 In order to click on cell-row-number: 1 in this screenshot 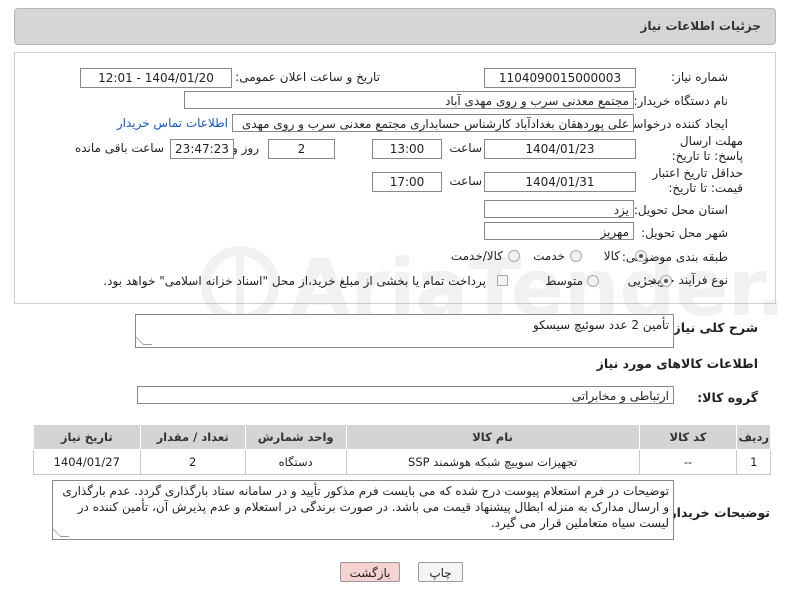, I will do `click(753, 462)`.